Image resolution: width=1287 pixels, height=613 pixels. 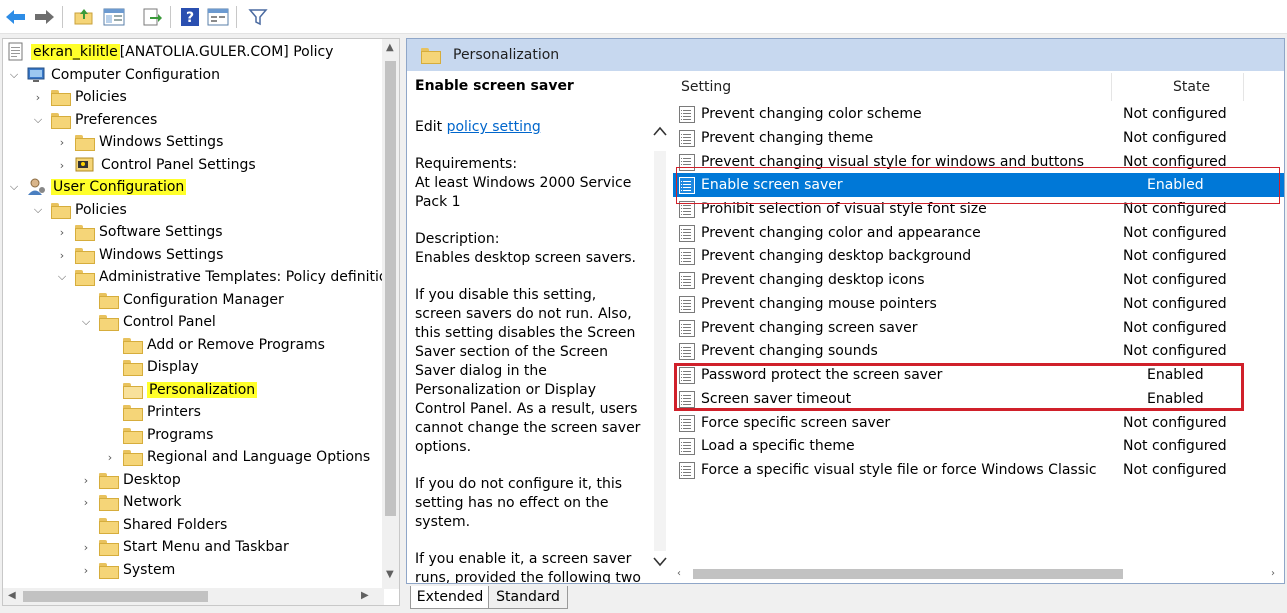 What do you see at coordinates (12, 595) in the screenshot?
I see `scroll-left-icon: ◀` at bounding box center [12, 595].